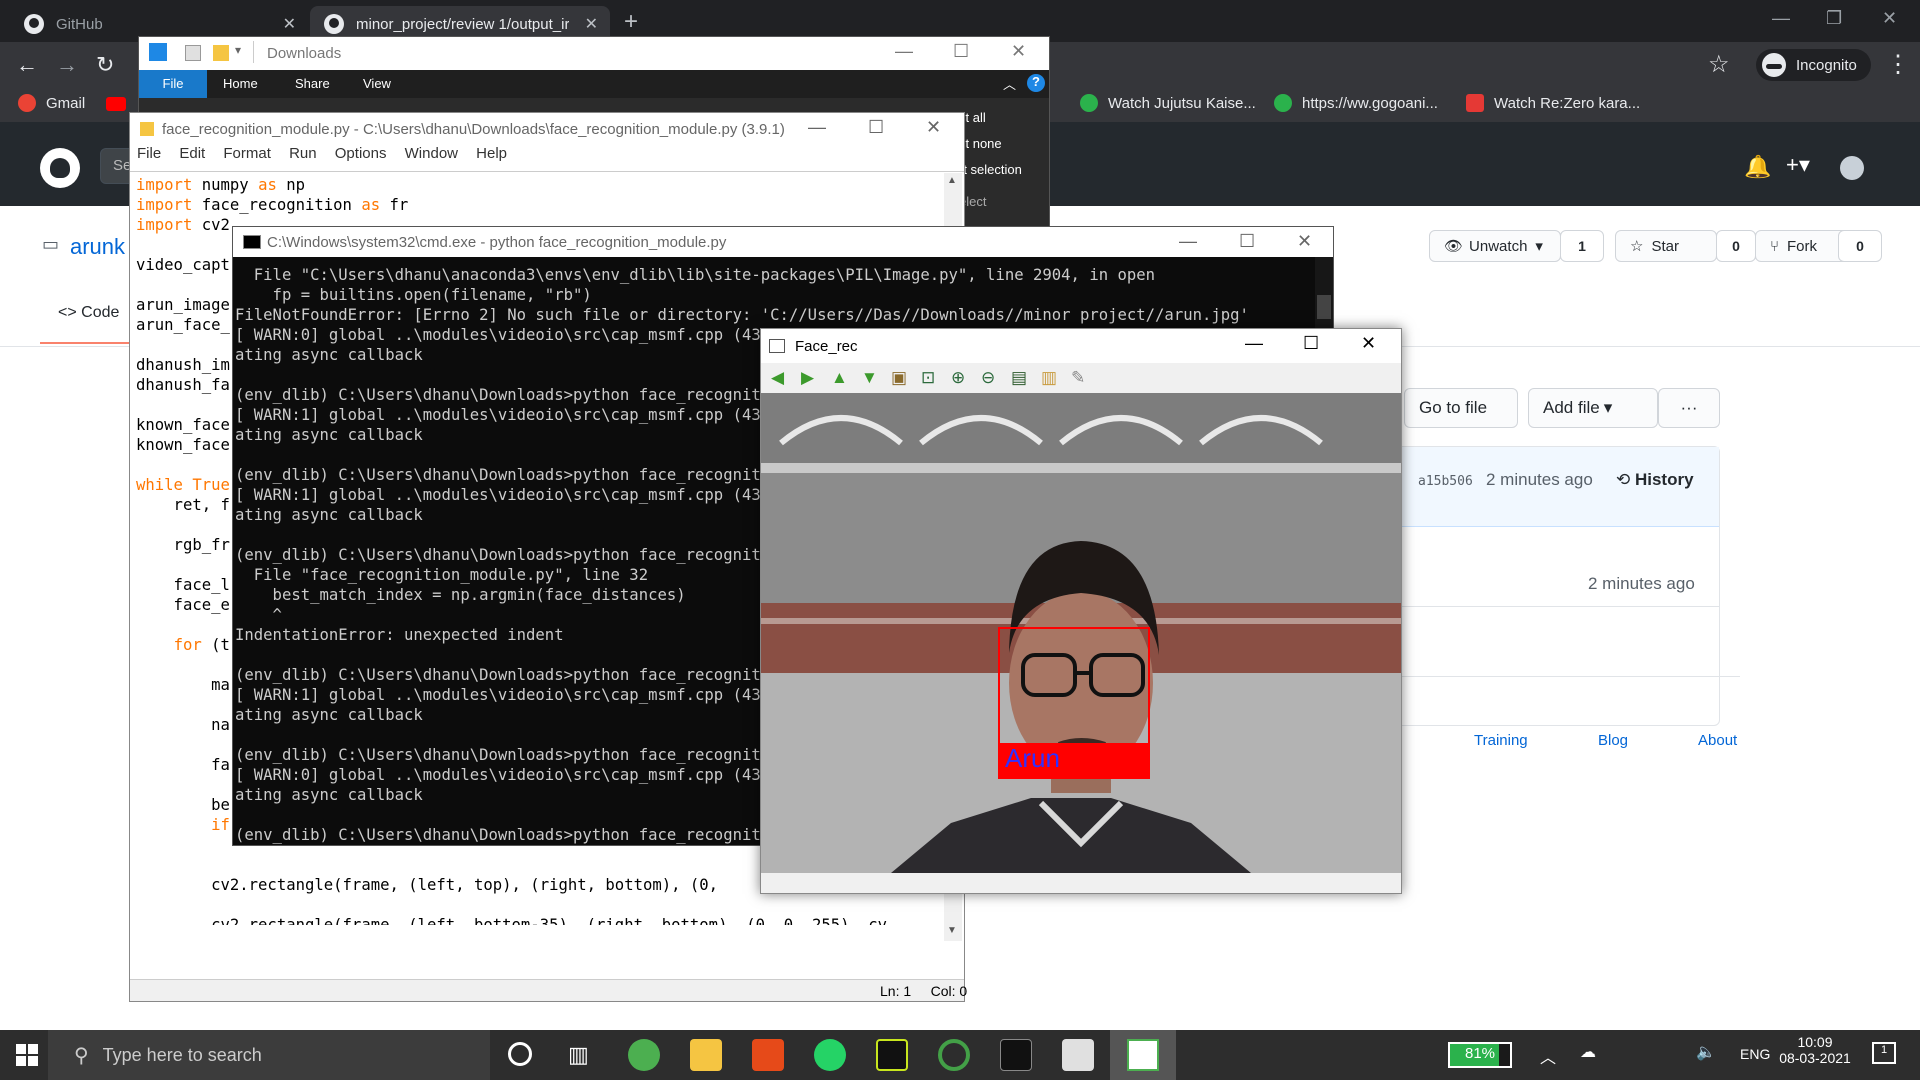  I want to click on history-link: ⟲ History, so click(1655, 480).